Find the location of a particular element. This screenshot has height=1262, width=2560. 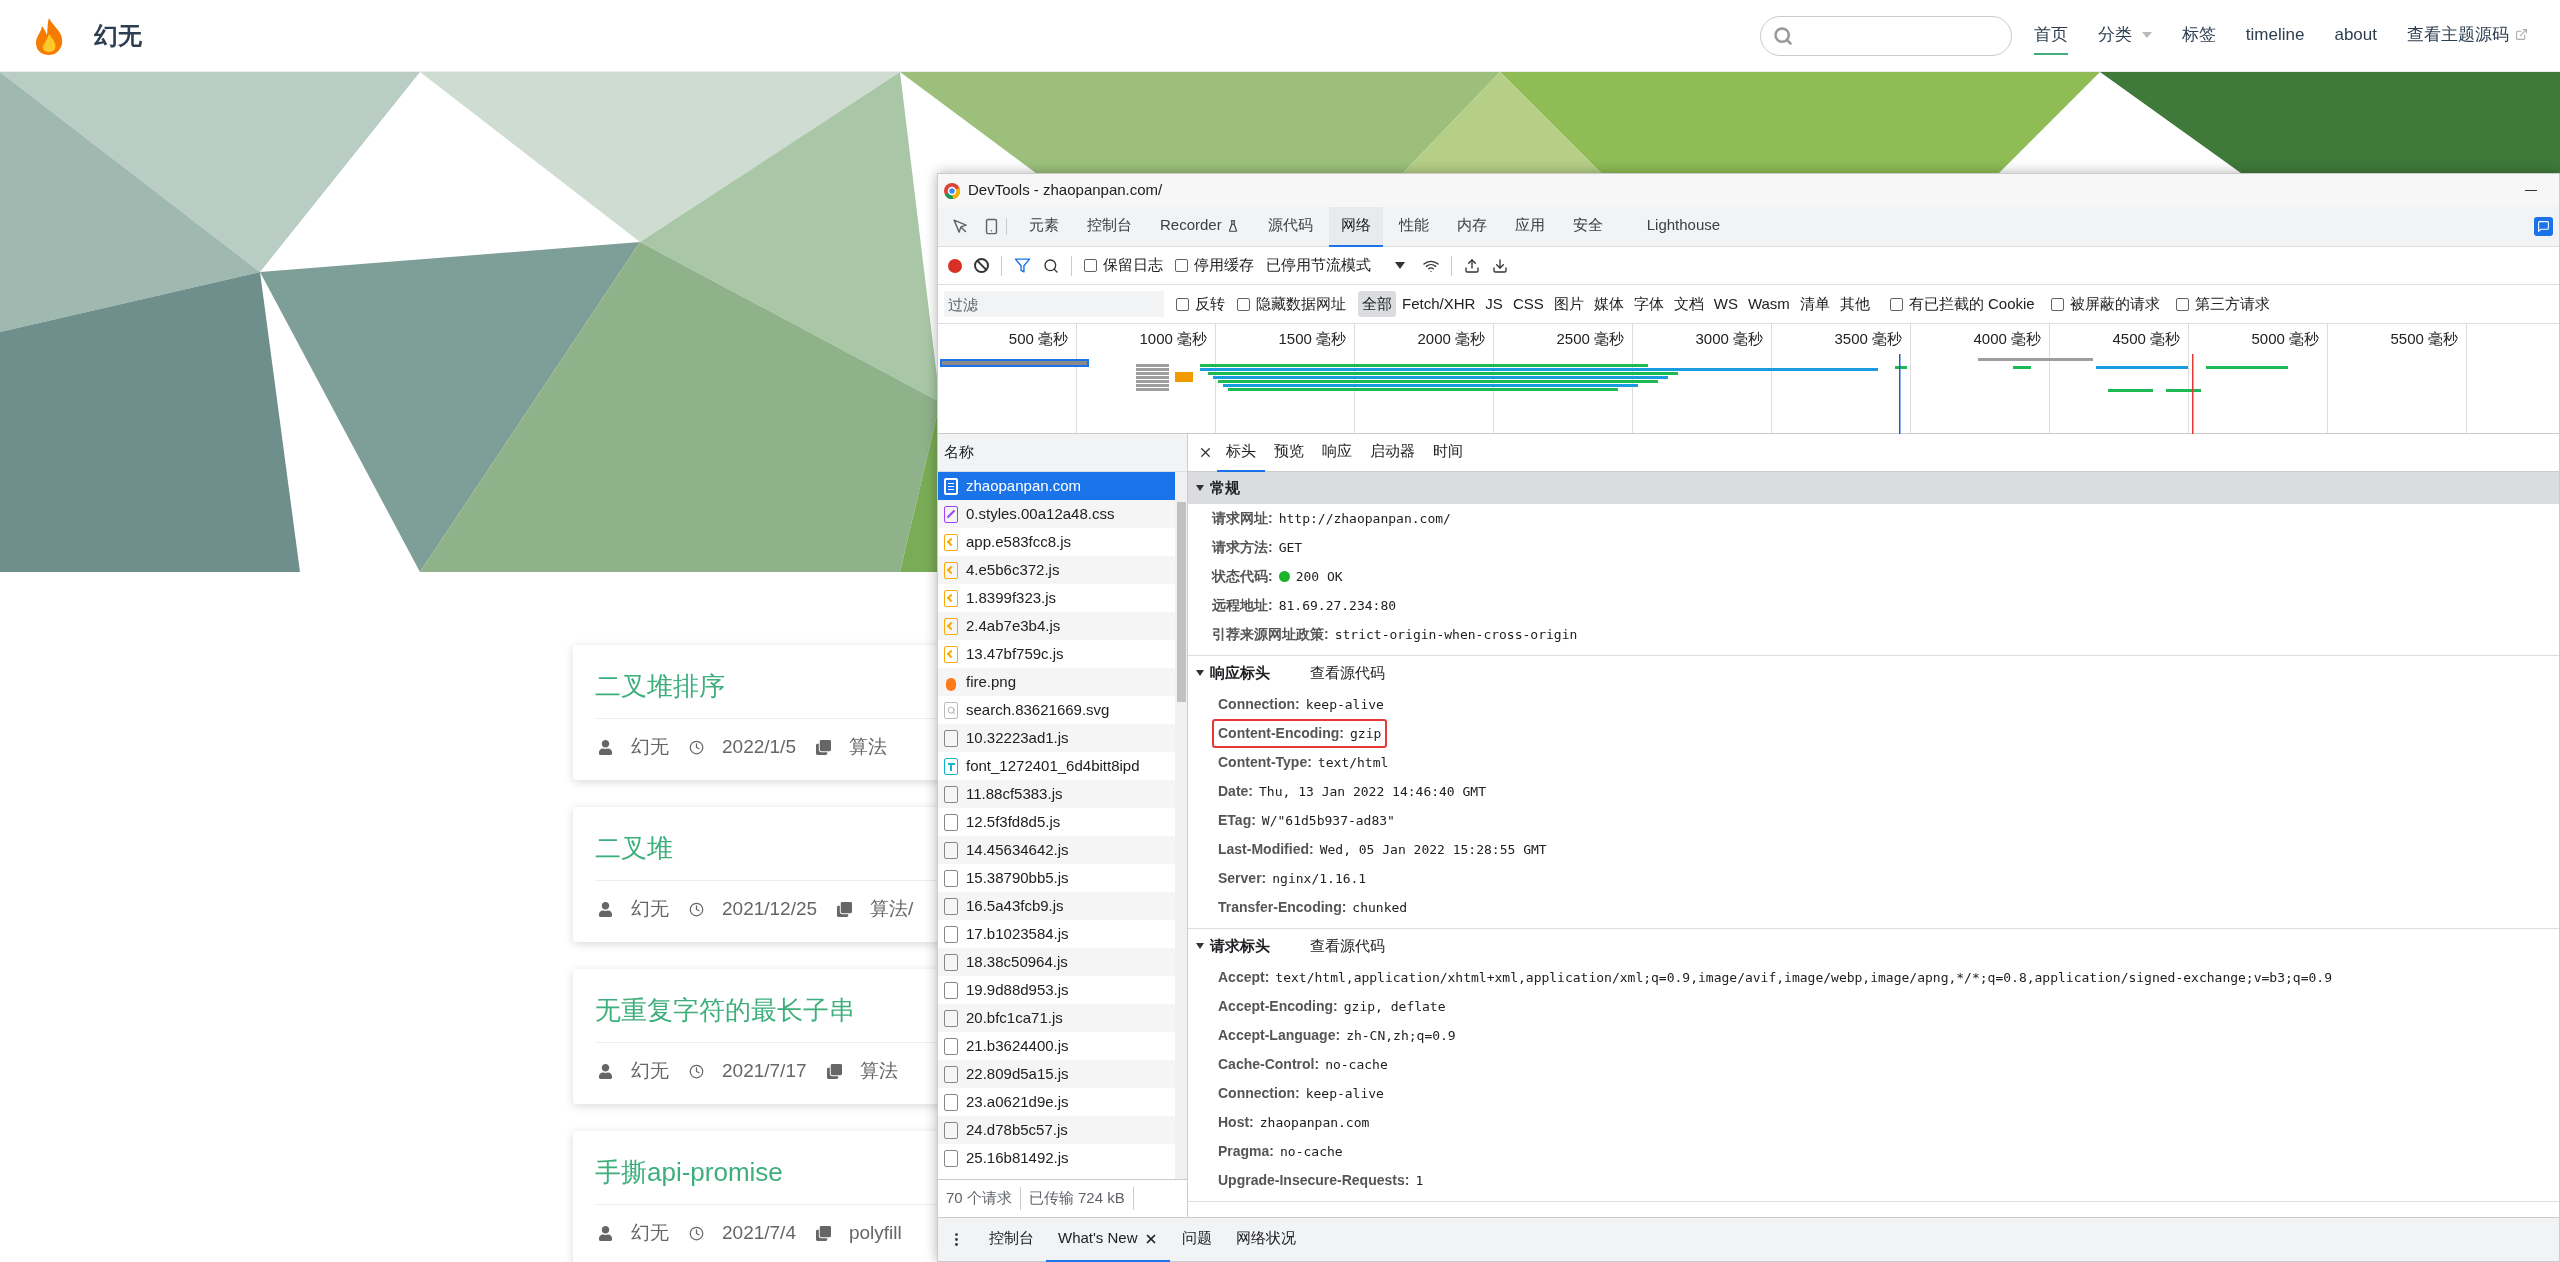

file-icon is located at coordinates (951, 822).